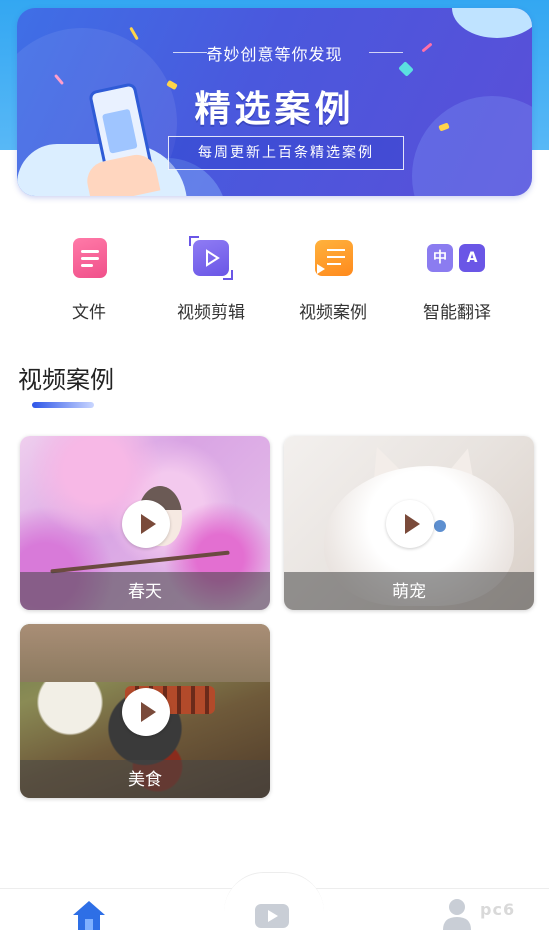  What do you see at coordinates (274, 54) in the screenshot?
I see `banner-slogan: 奇妙创意等你发现` at bounding box center [274, 54].